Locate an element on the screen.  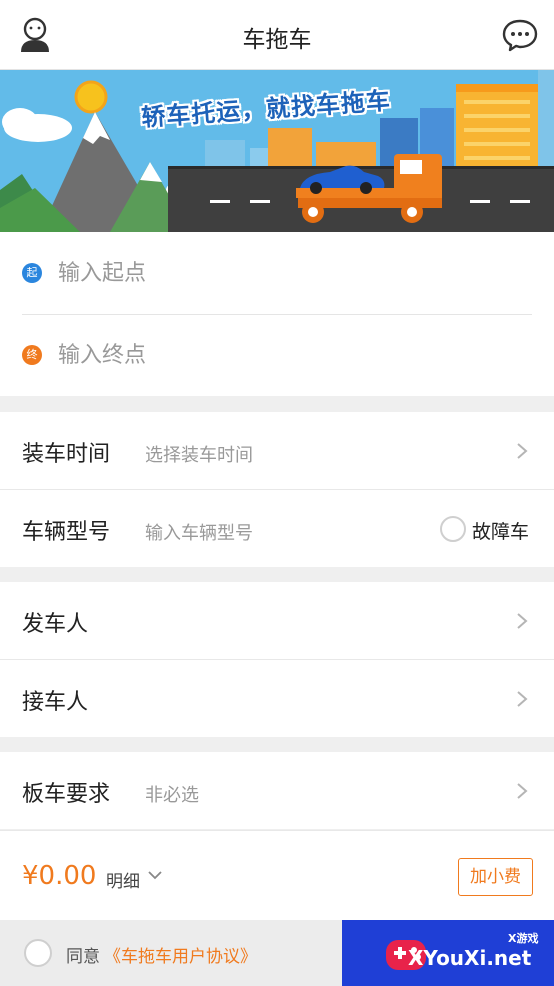
chat-bubble-icon is located at coordinates (520, 35).